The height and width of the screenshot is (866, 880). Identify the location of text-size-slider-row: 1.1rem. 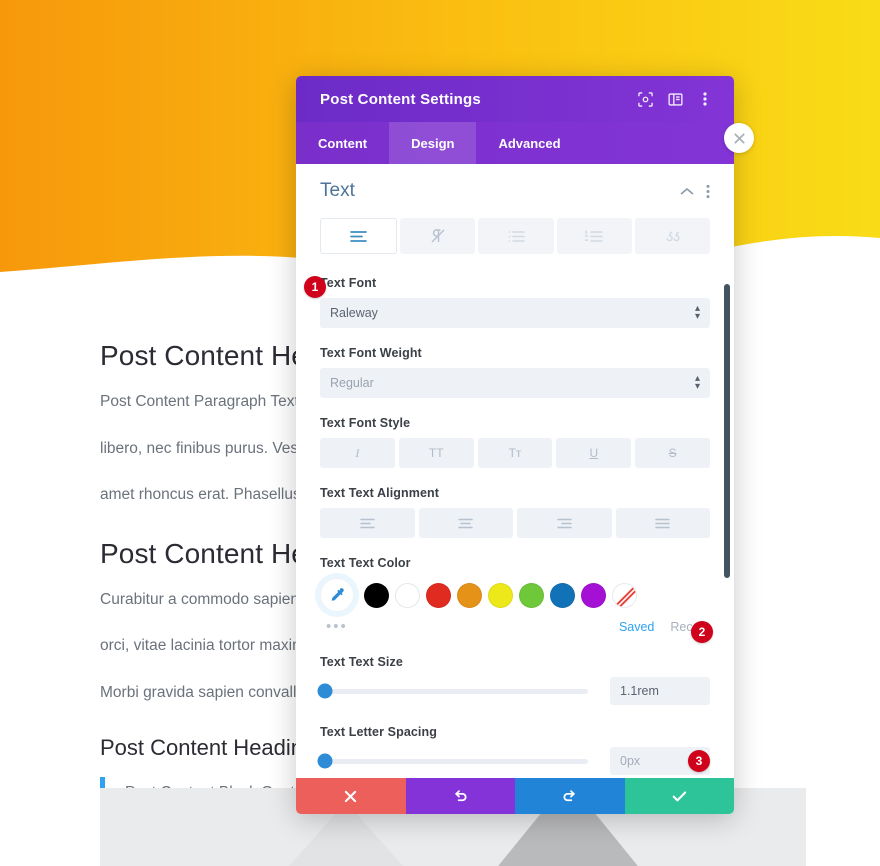
(513, 691).